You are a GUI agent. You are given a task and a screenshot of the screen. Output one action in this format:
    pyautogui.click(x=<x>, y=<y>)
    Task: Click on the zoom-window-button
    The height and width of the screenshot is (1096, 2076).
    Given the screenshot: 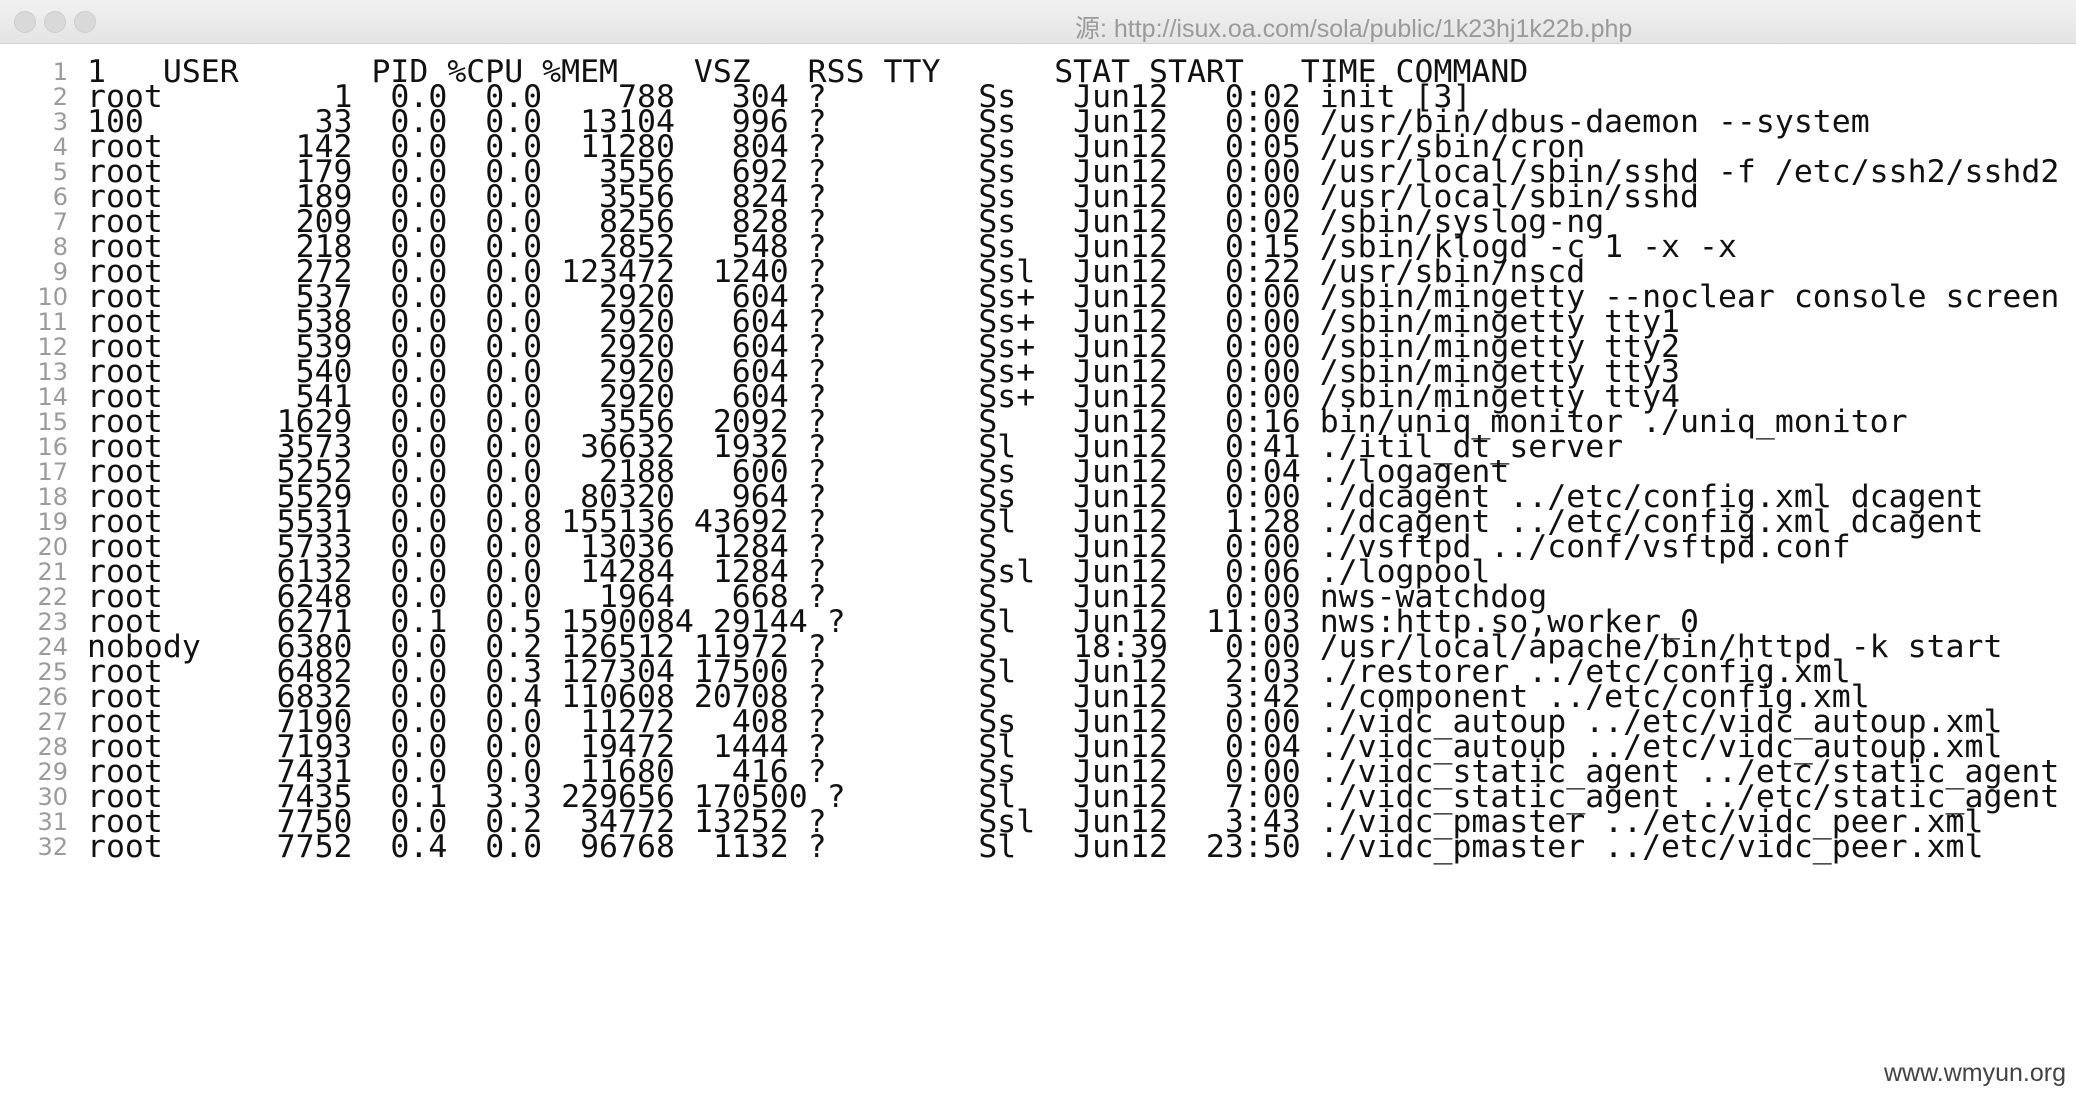 What is the action you would take?
    pyautogui.click(x=85, y=22)
    